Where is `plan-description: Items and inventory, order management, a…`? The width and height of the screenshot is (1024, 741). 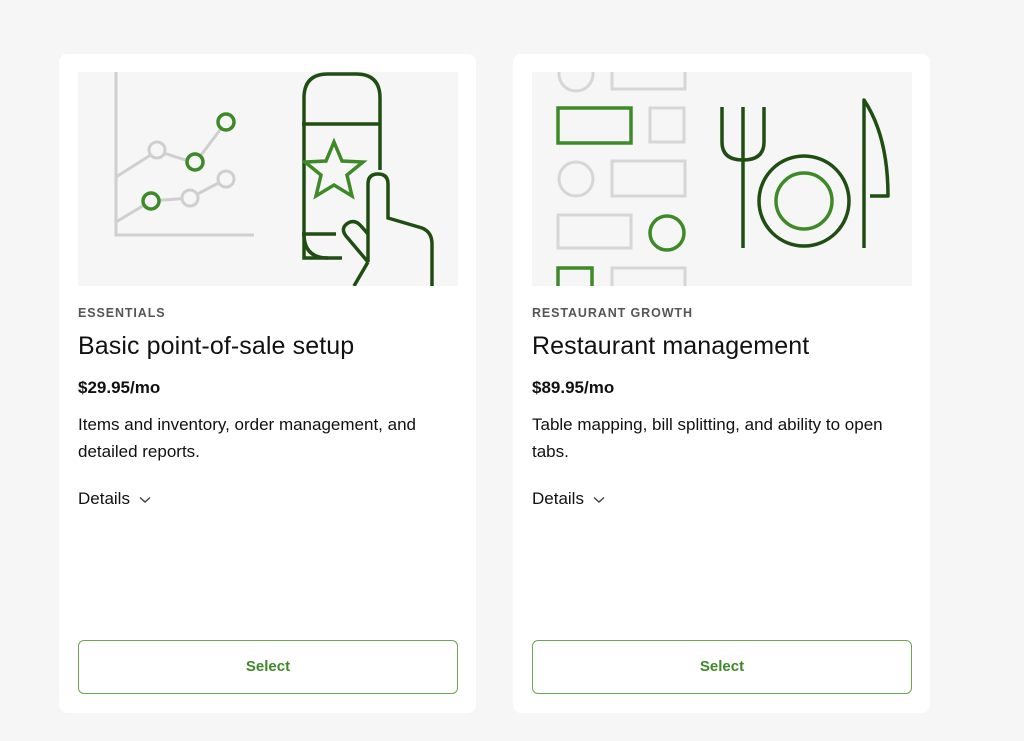 plan-description: Items and inventory, order management, a… is located at coordinates (247, 438).